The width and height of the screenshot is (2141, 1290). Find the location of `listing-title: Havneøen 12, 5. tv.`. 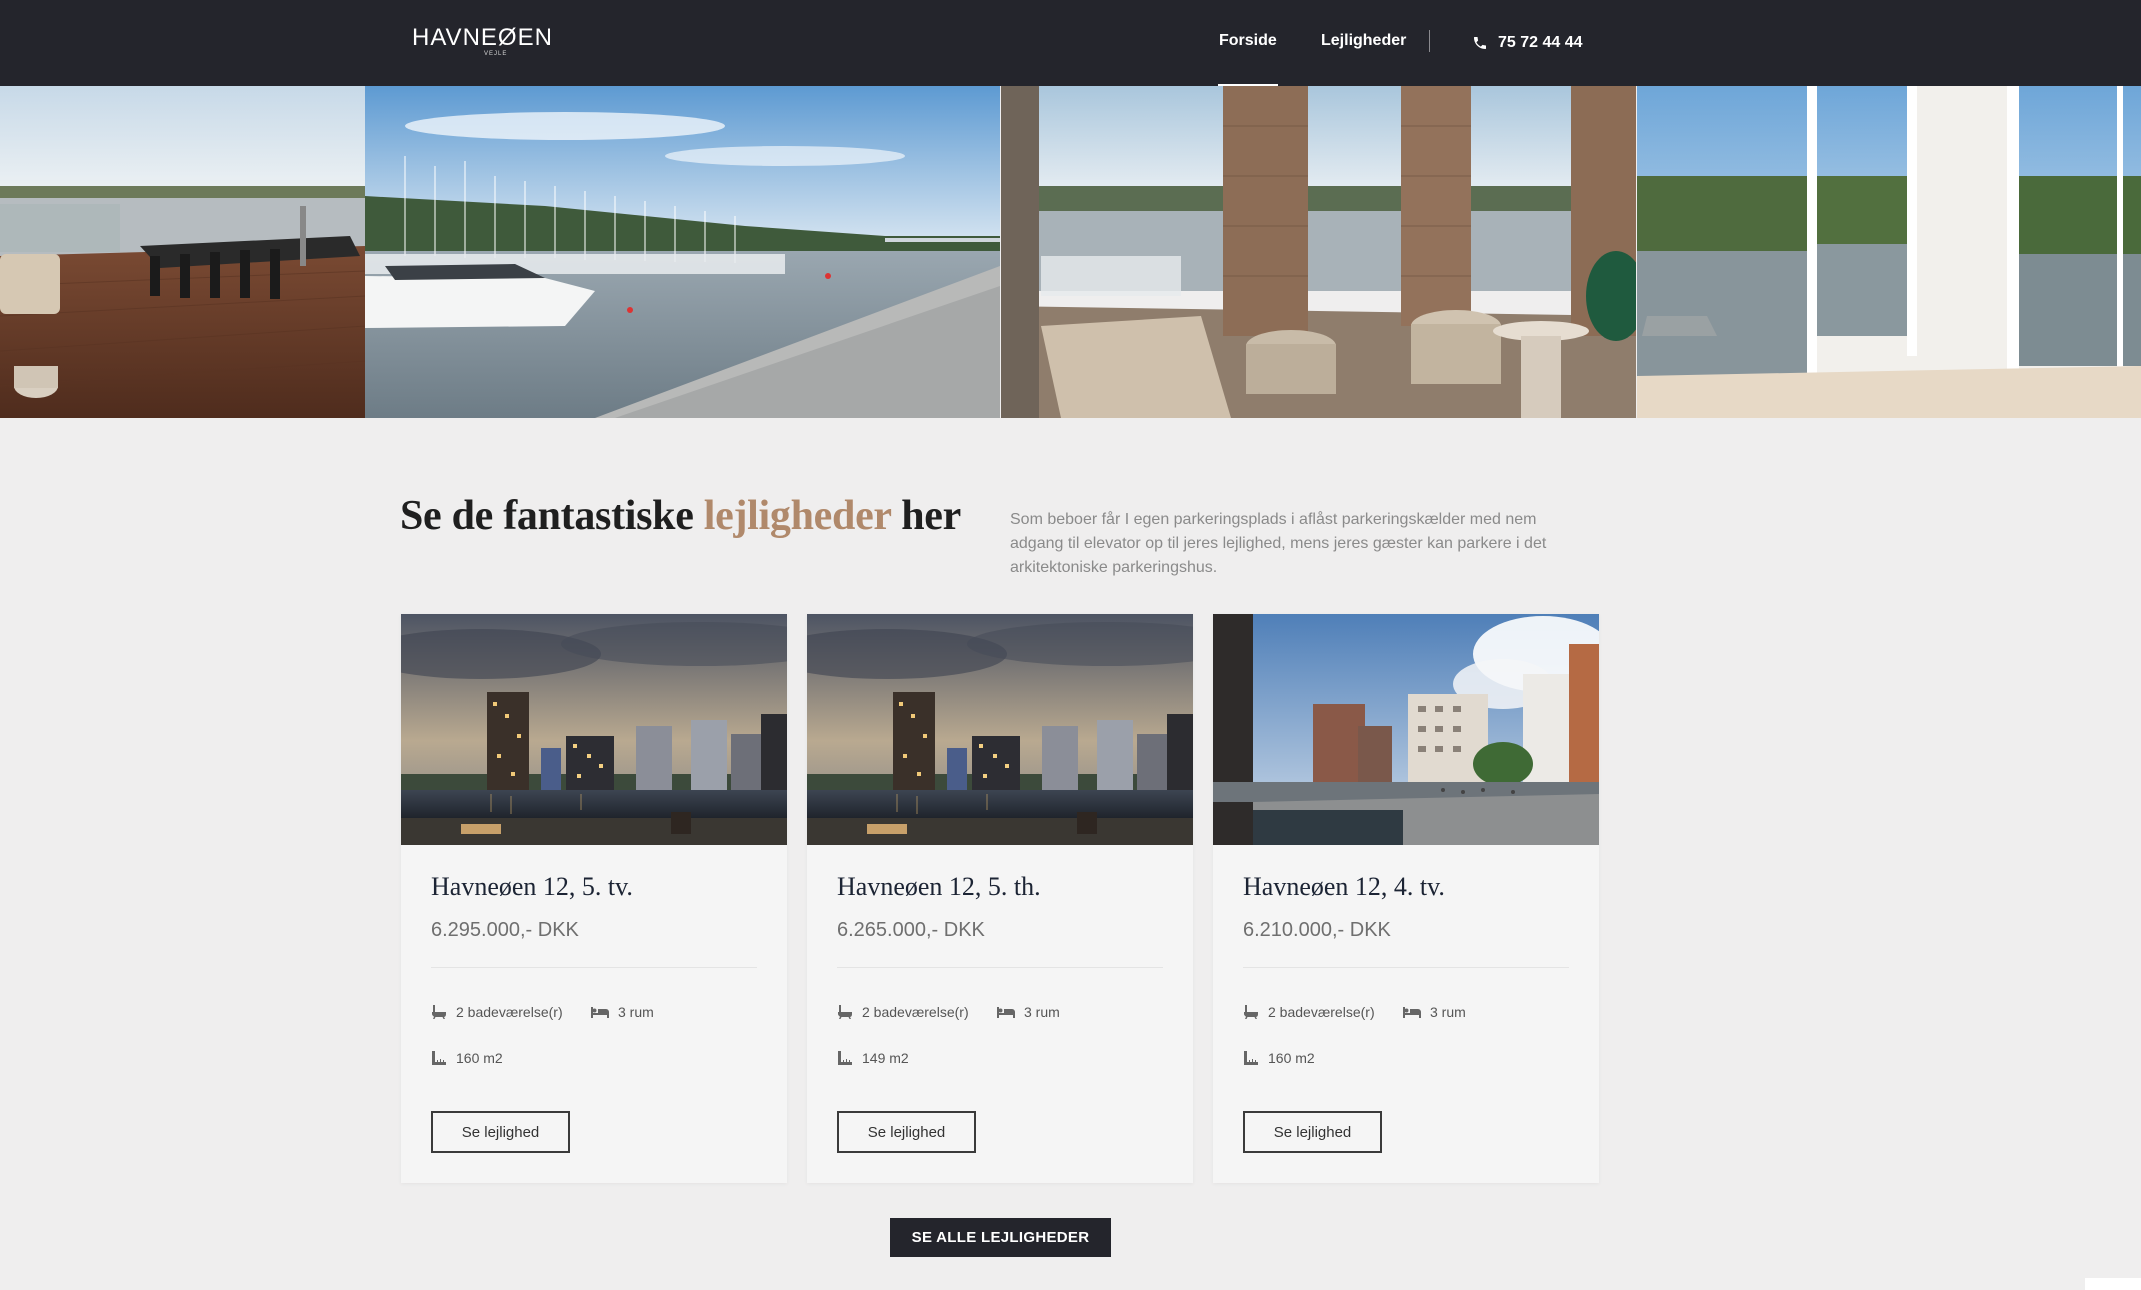

listing-title: Havneøen 12, 5. tv. is located at coordinates (532, 887).